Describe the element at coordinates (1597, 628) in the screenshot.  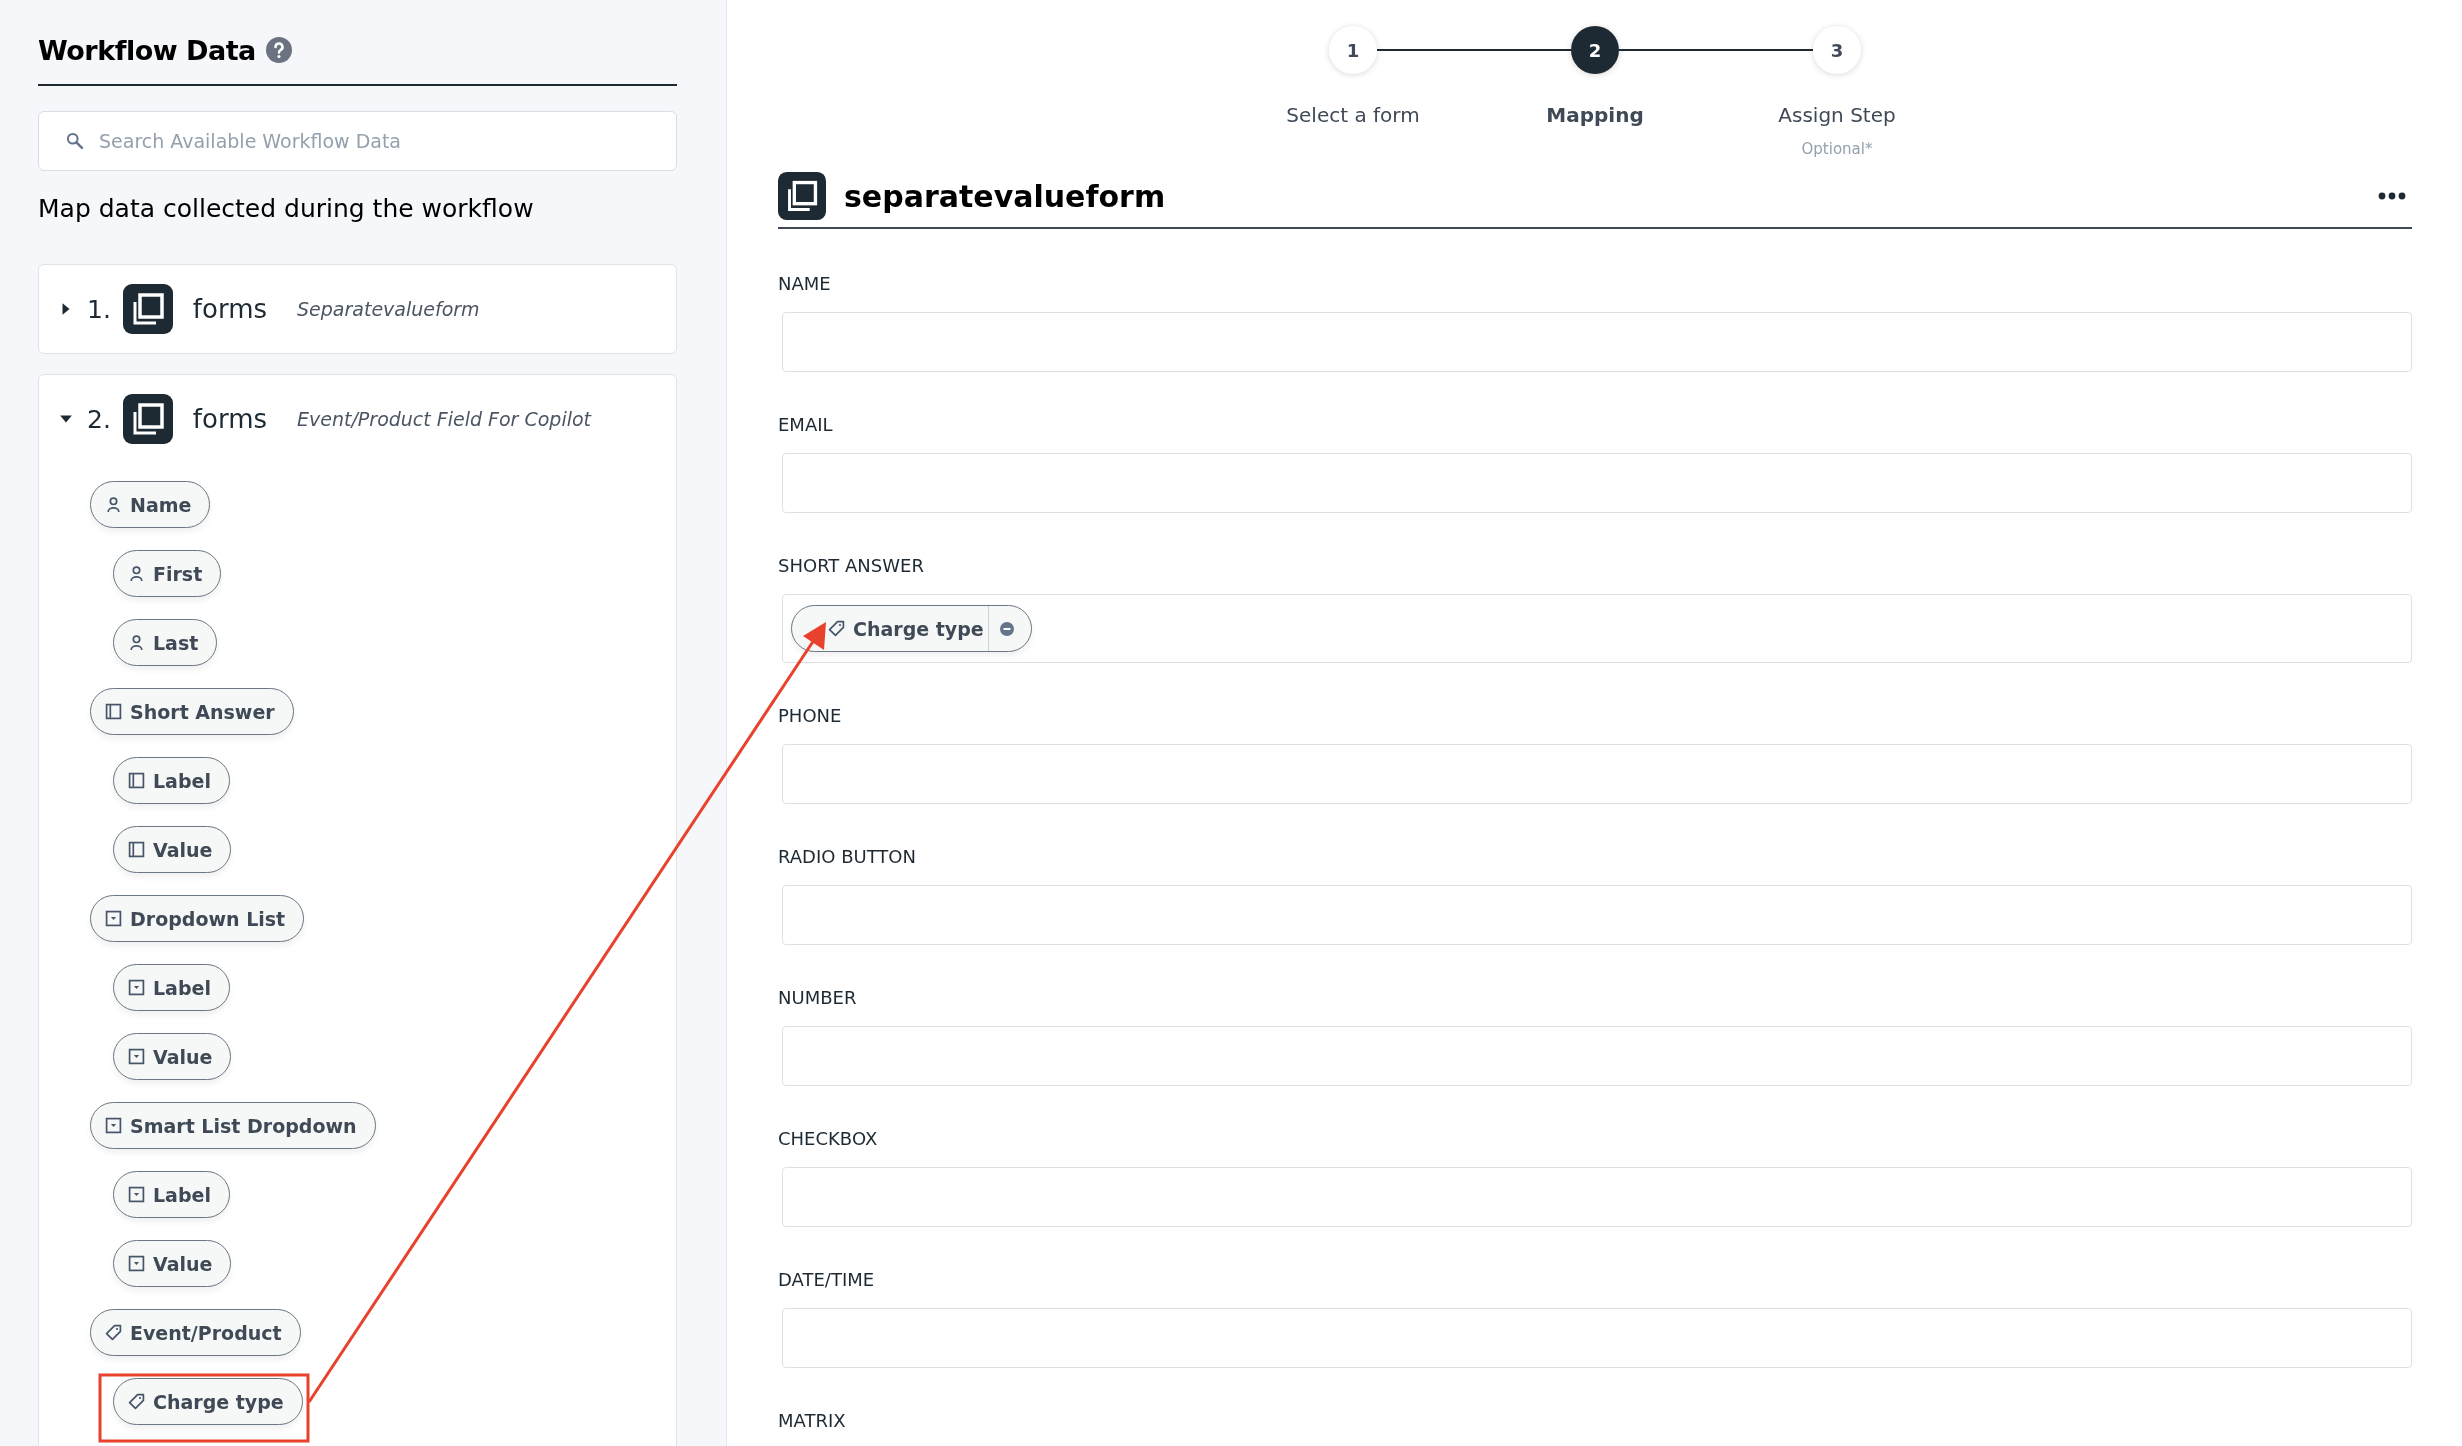
I see `mapping-field: Charge type` at that location.